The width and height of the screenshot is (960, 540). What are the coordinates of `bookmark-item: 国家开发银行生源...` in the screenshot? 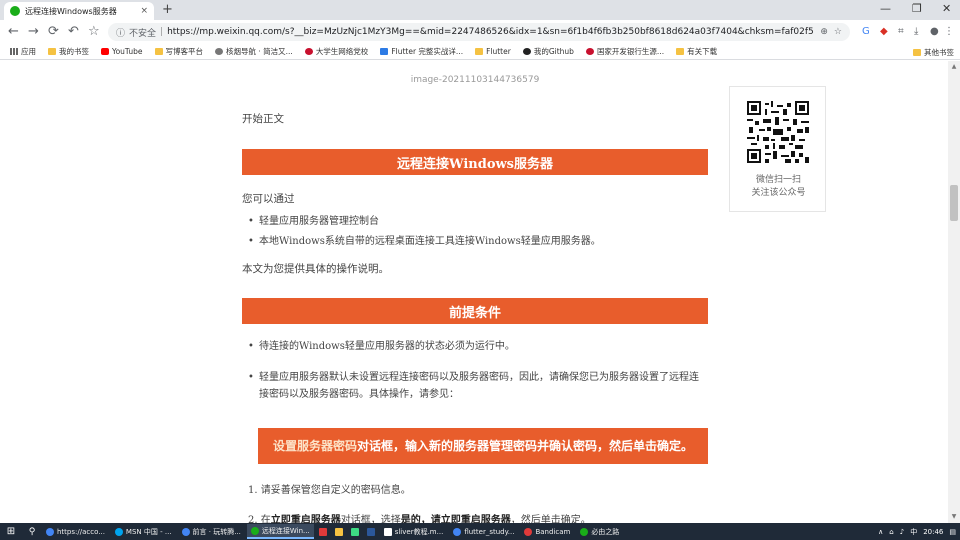 It's located at (624, 51).